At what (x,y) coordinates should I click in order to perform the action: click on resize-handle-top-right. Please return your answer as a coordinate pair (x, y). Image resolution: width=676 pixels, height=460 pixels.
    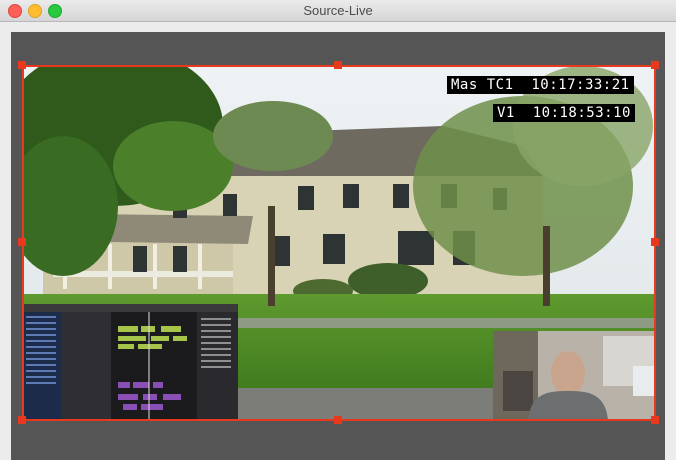
    Looking at the image, I should click on (655, 65).